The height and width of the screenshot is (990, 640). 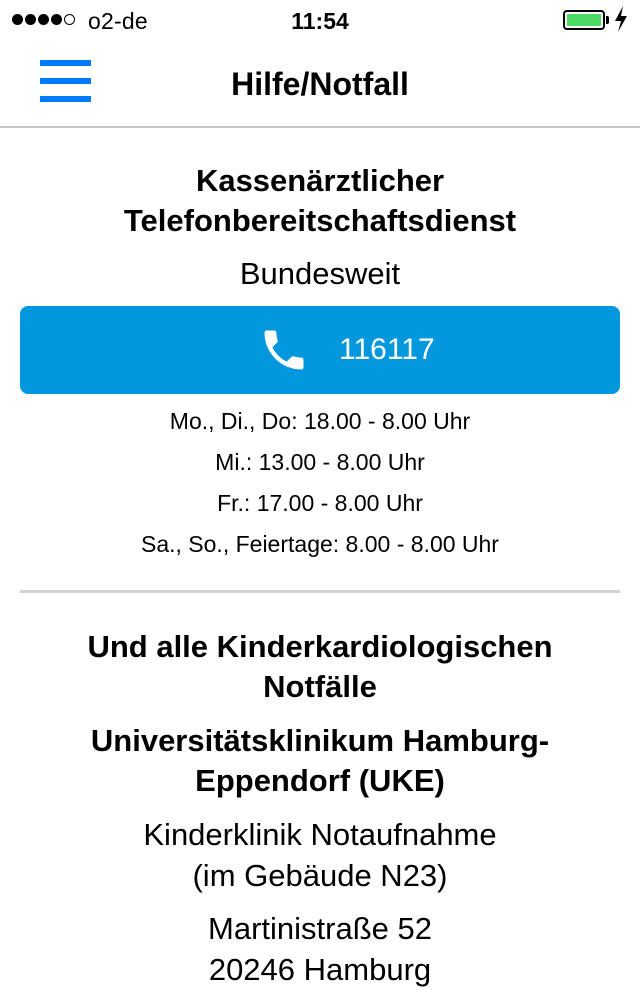 I want to click on hours-row-weekend: Sa., So., Feiertage: 8.00 - 8.00 Uhr, so click(x=320, y=544).